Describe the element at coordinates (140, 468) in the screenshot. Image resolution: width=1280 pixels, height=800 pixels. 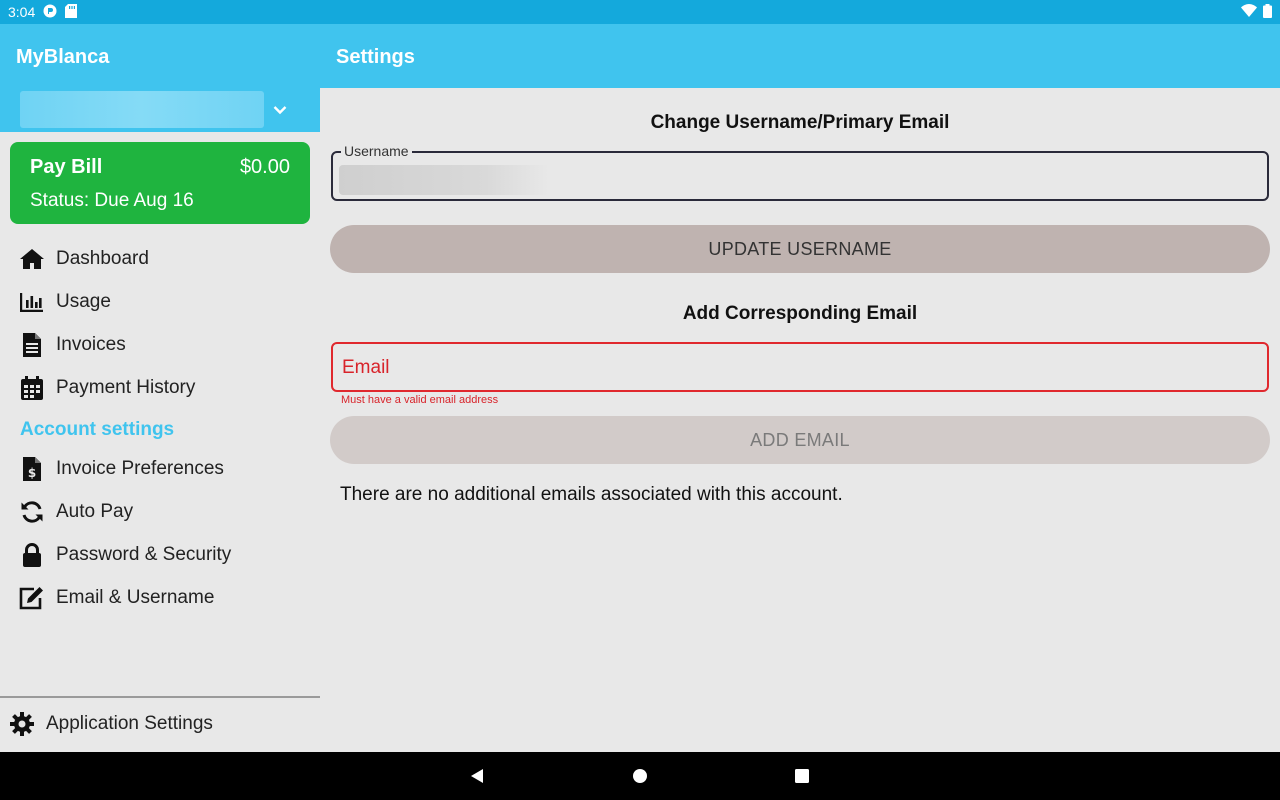
I see `sidebar-item-label: Invoice Preferences` at that location.